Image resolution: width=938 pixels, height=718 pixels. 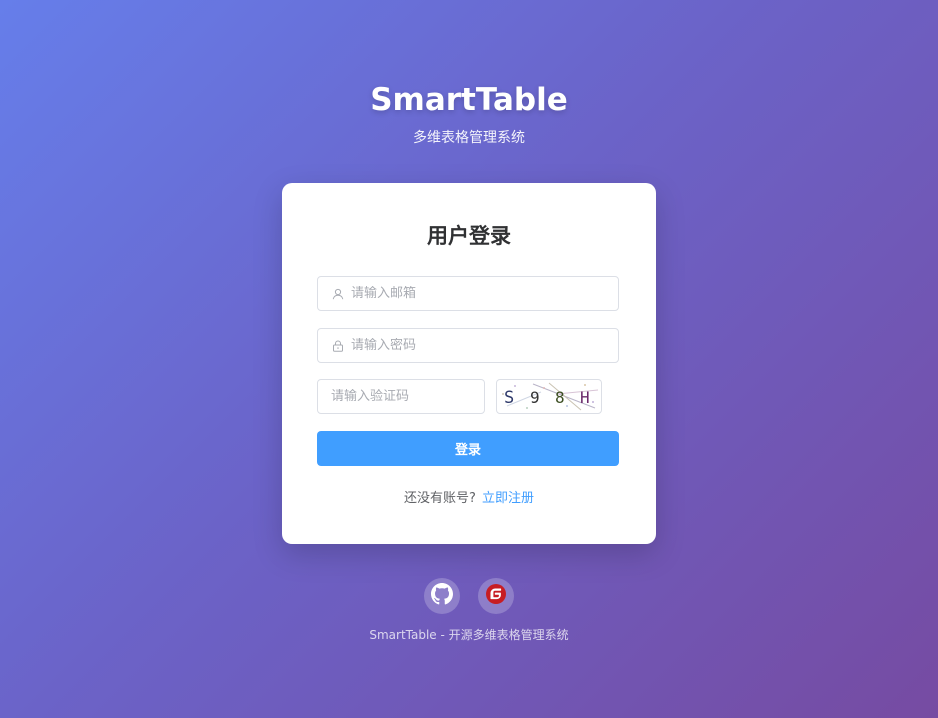 I want to click on captcha-field, so click(x=401, y=396).